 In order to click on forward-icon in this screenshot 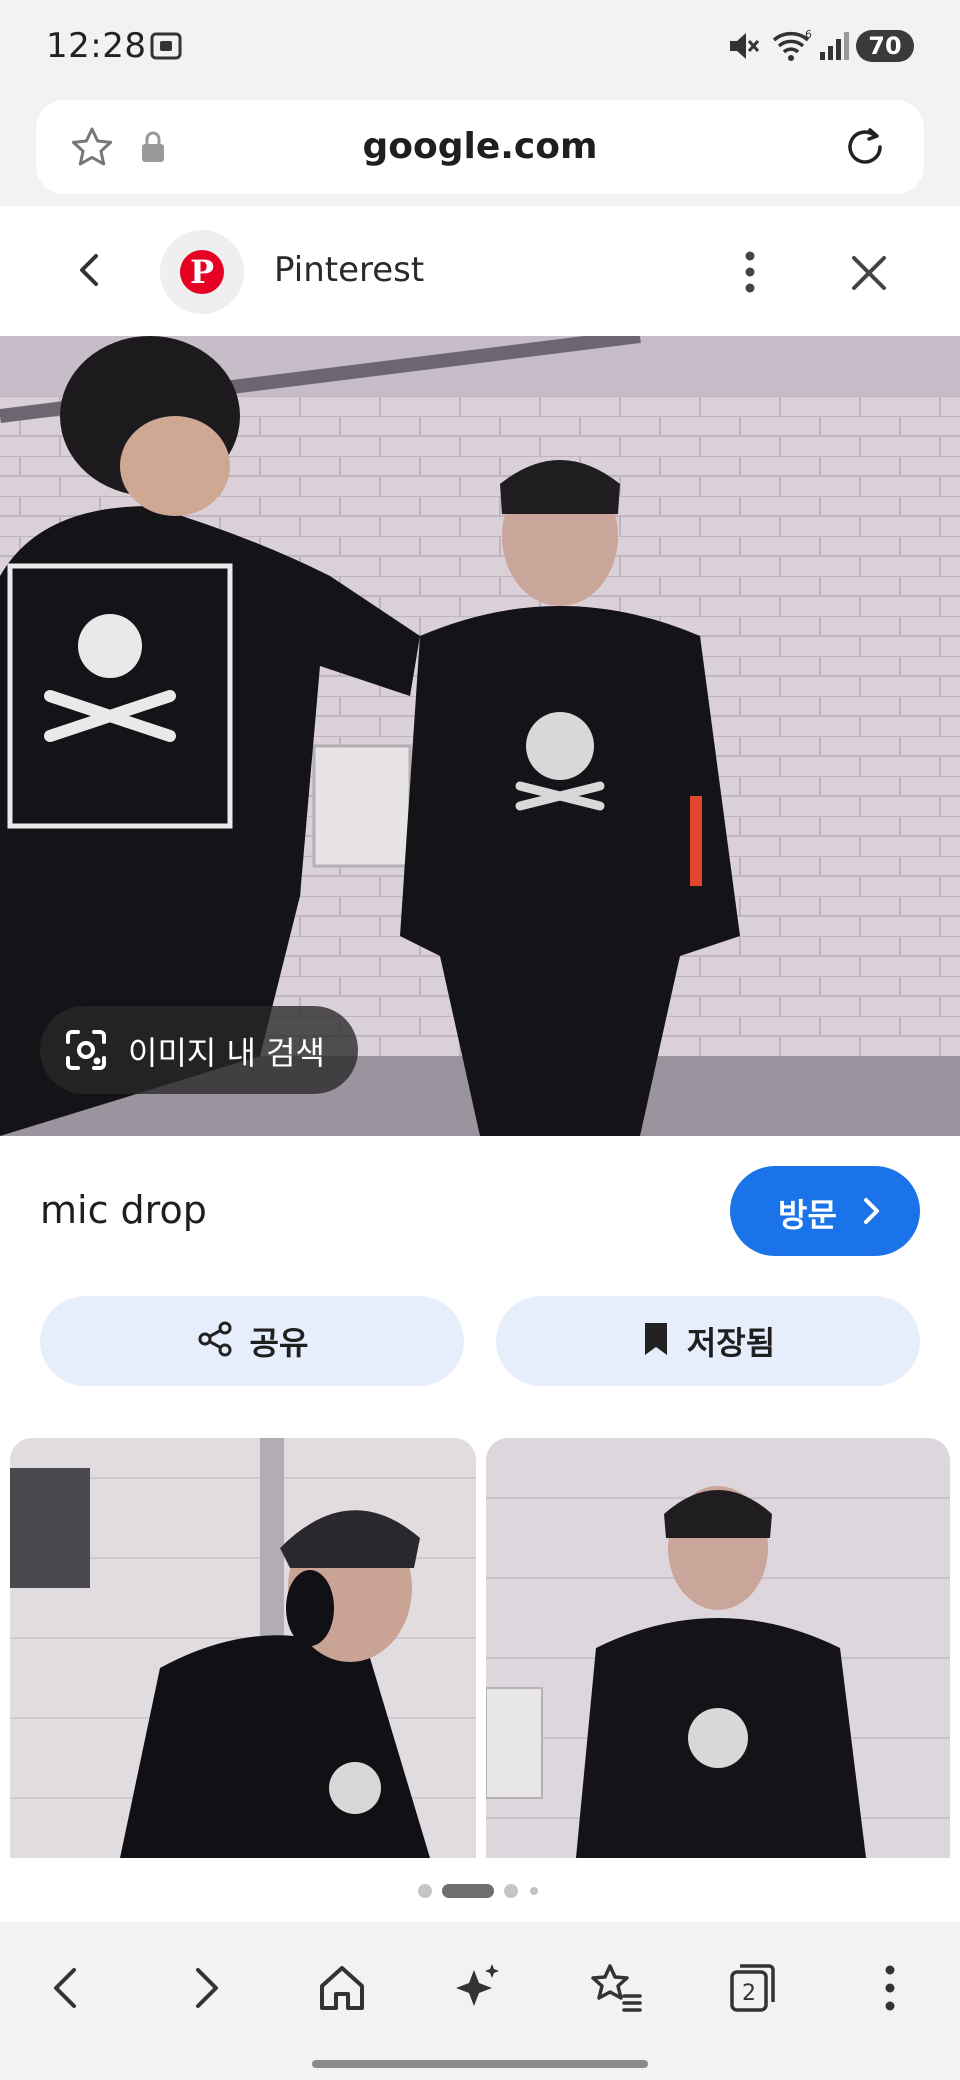, I will do `click(206, 1988)`.